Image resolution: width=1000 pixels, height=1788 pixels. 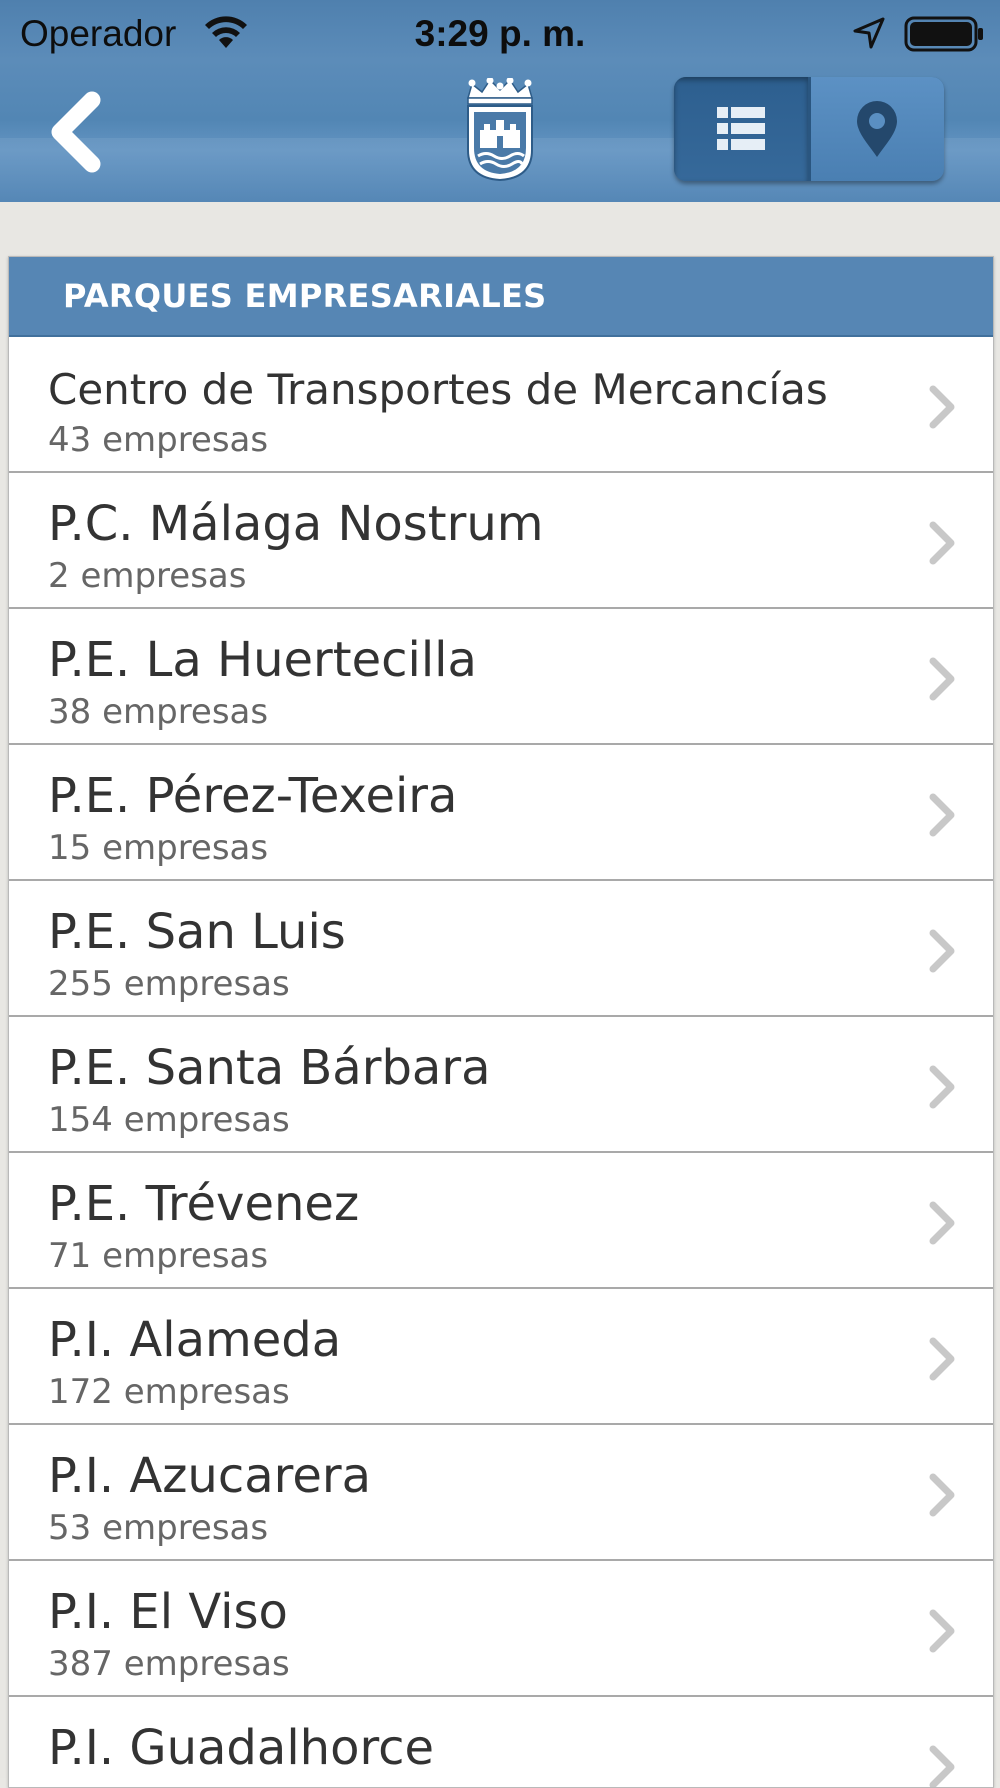 What do you see at coordinates (269, 1068) in the screenshot?
I see `list-item-title: P.E. Santa Bárbara` at bounding box center [269, 1068].